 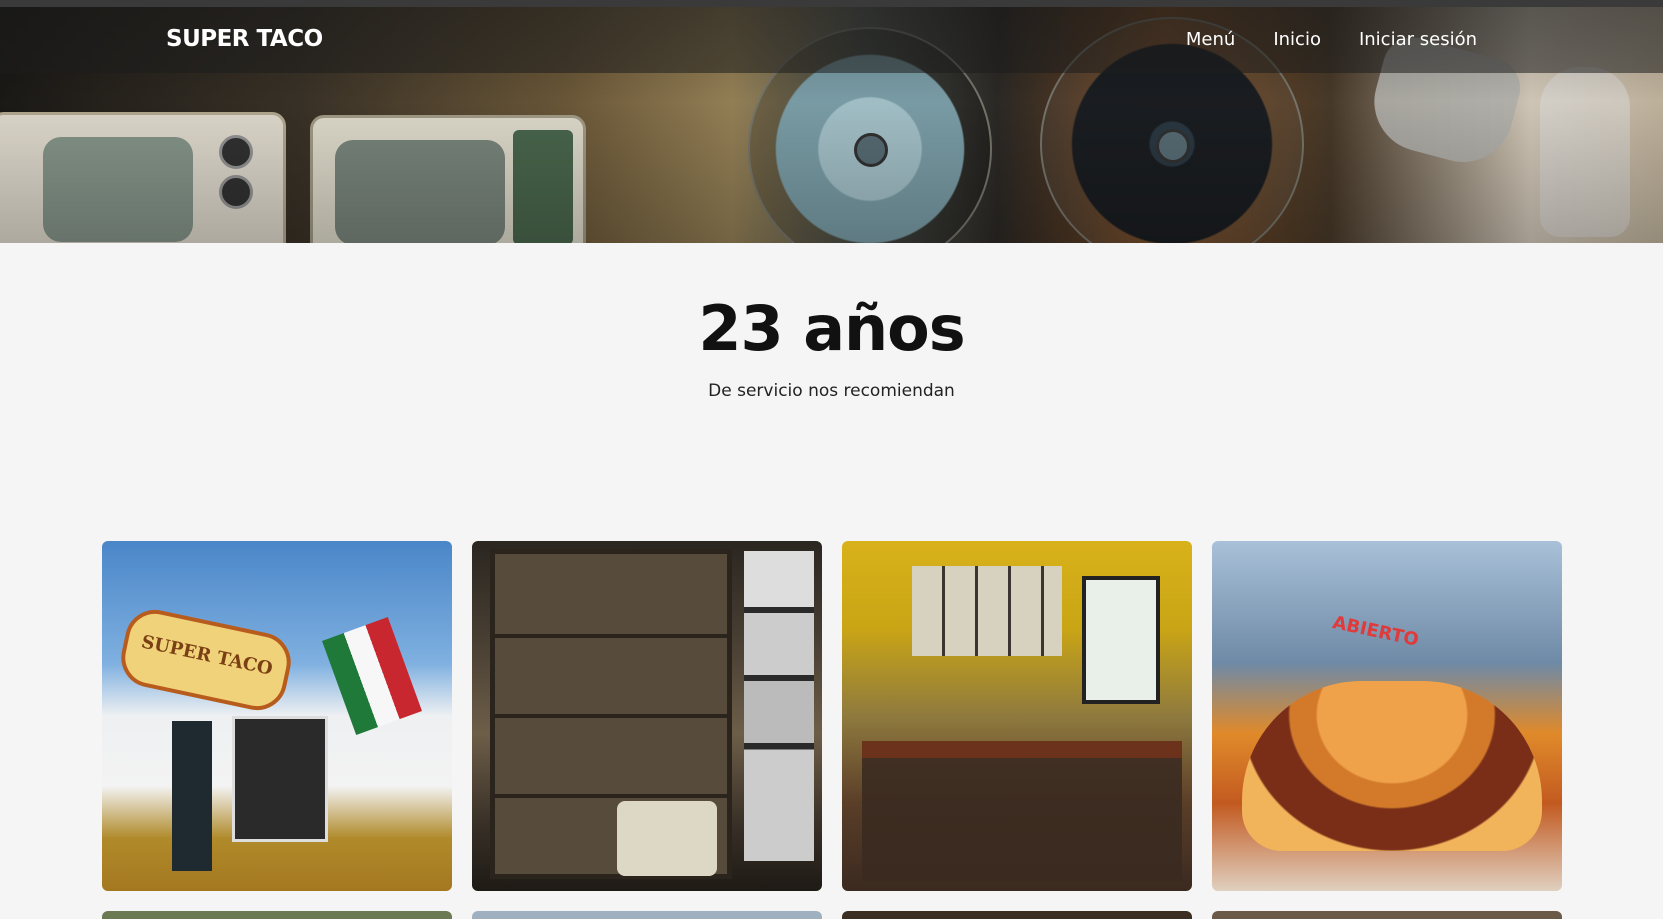 What do you see at coordinates (647, 716) in the screenshot?
I see `gallery-photo-shelf` at bounding box center [647, 716].